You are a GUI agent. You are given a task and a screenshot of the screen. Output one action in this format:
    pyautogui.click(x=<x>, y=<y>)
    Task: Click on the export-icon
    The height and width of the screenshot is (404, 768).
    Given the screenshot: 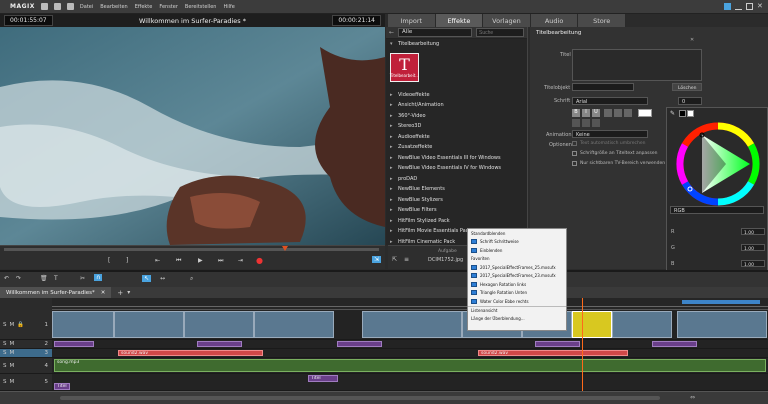 What is the action you would take?
    pyautogui.click(x=70, y=6)
    